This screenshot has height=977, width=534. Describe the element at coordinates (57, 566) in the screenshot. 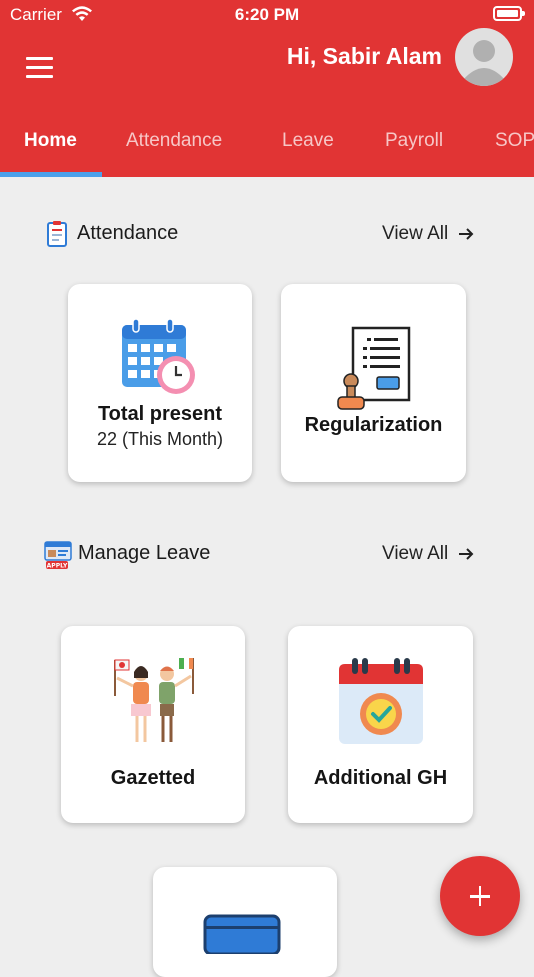

I see `svg-text: APPLY` at that location.